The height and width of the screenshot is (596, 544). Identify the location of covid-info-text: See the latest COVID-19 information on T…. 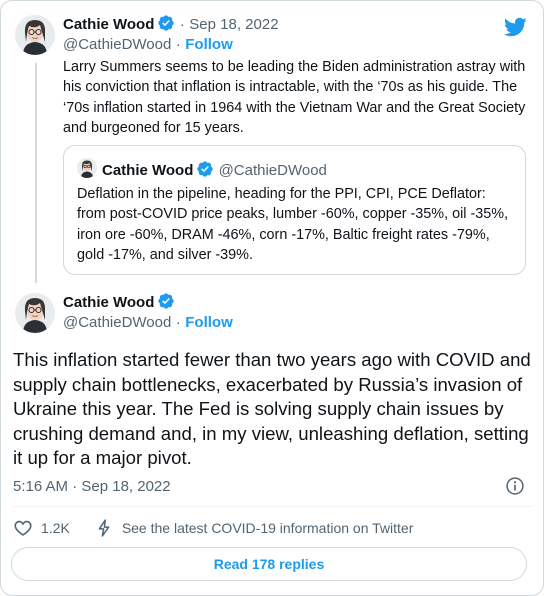
(267, 528).